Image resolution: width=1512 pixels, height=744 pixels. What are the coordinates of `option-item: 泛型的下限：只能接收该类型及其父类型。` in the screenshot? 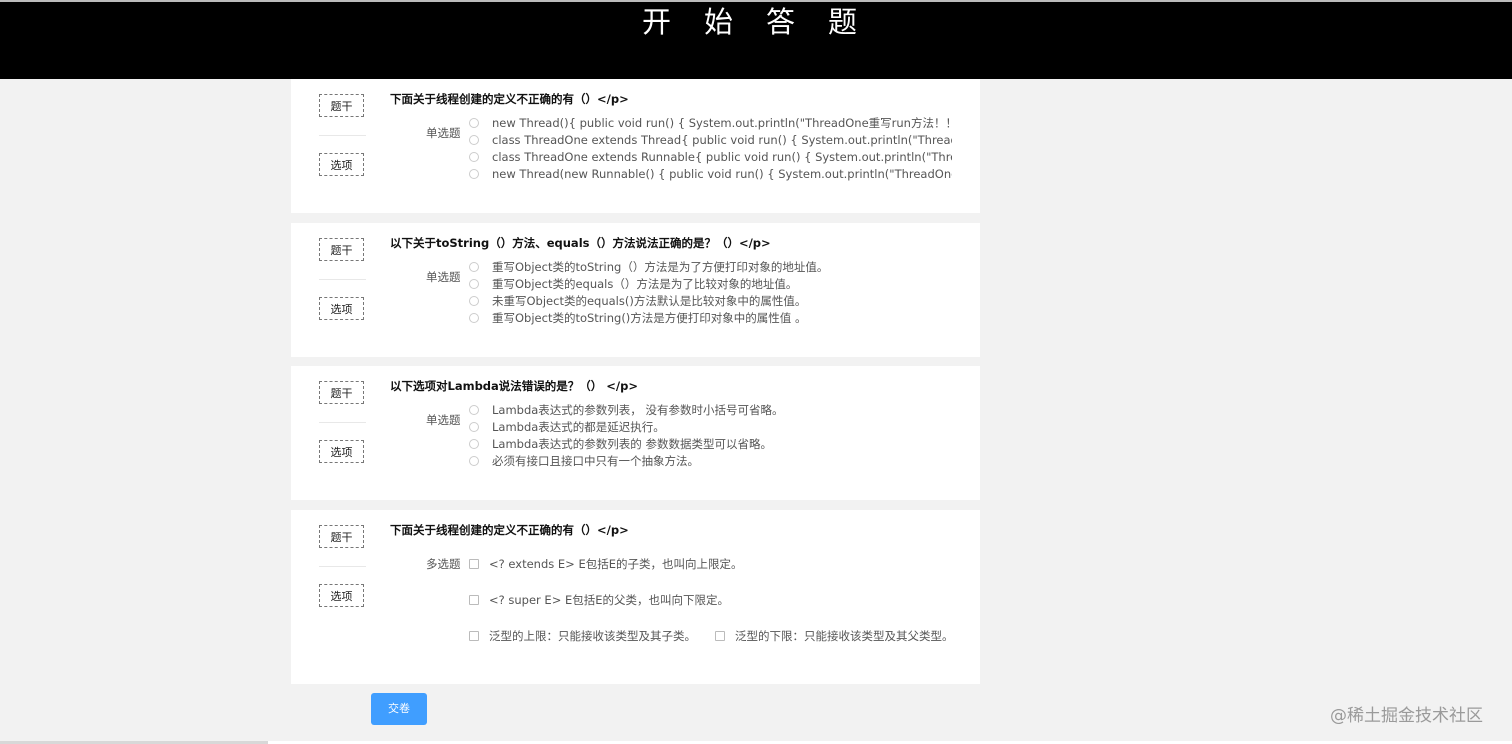 It's located at (834, 636).